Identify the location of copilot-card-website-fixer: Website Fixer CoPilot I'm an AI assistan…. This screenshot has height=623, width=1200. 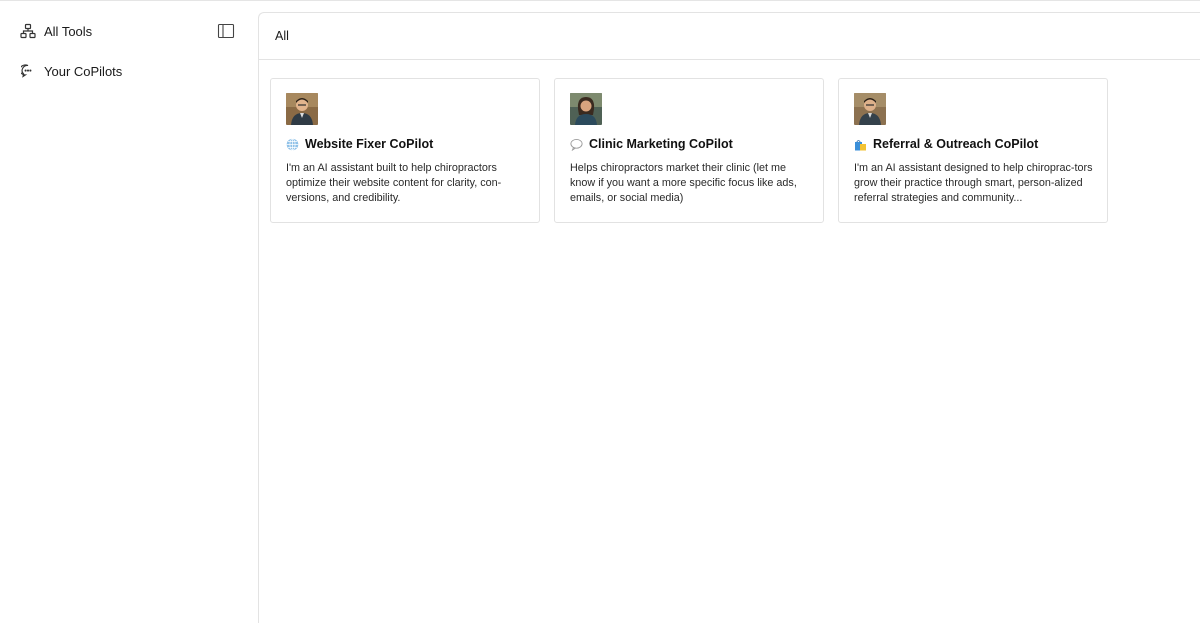
(405, 150).